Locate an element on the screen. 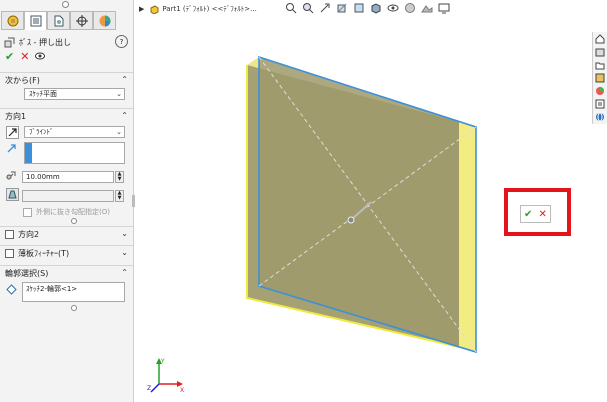 This screenshot has width=607, height=402. view-orientation-icon is located at coordinates (359, 8).